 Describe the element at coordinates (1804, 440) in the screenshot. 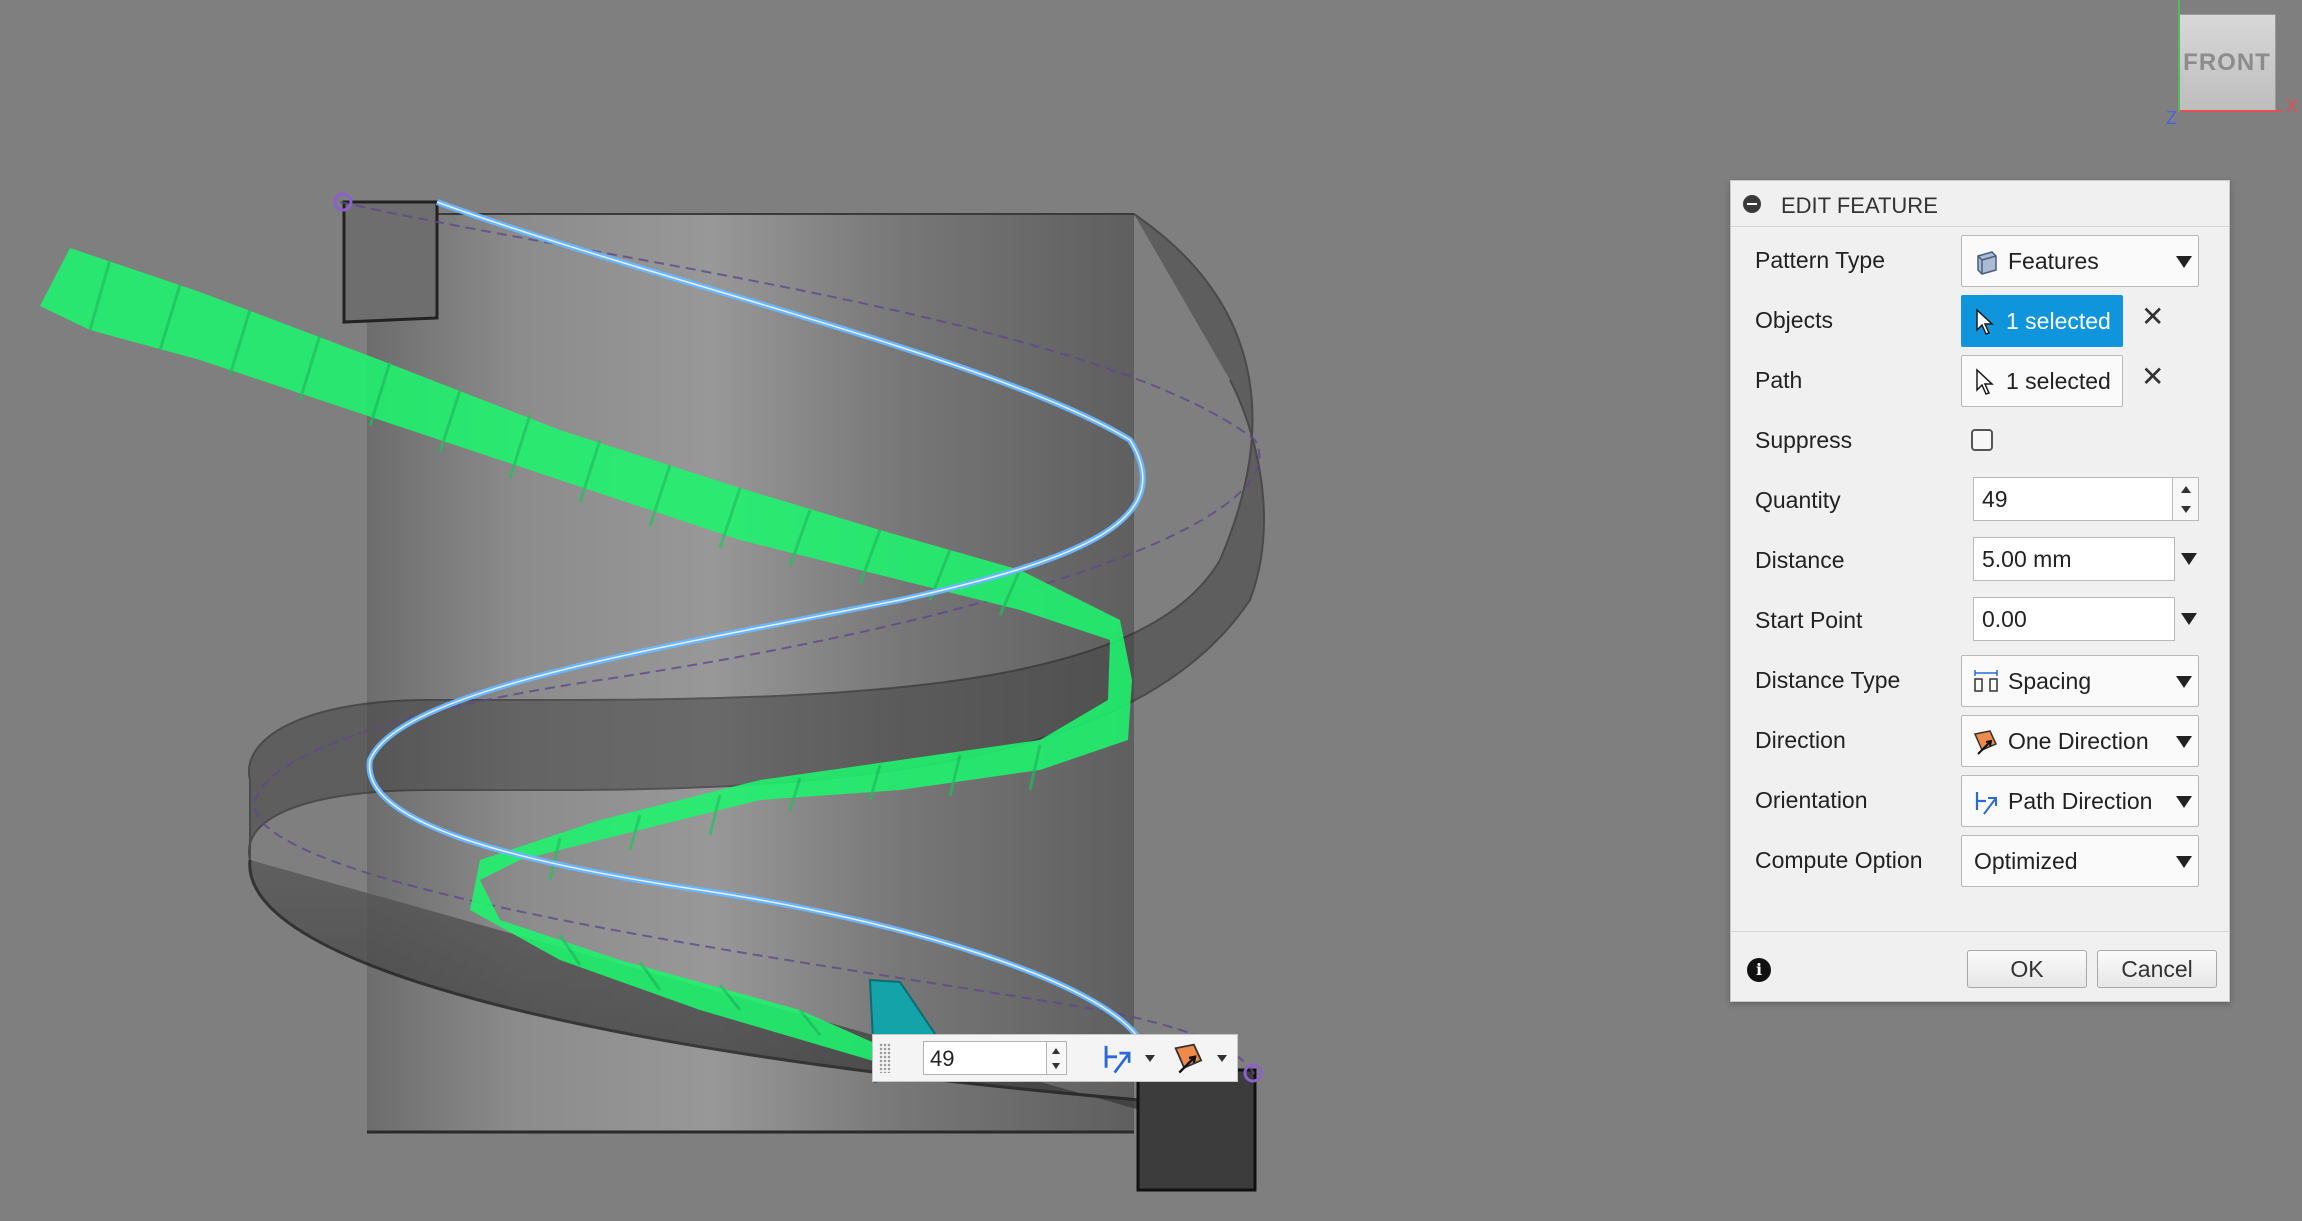

I see `suppress-label: Suppress` at that location.